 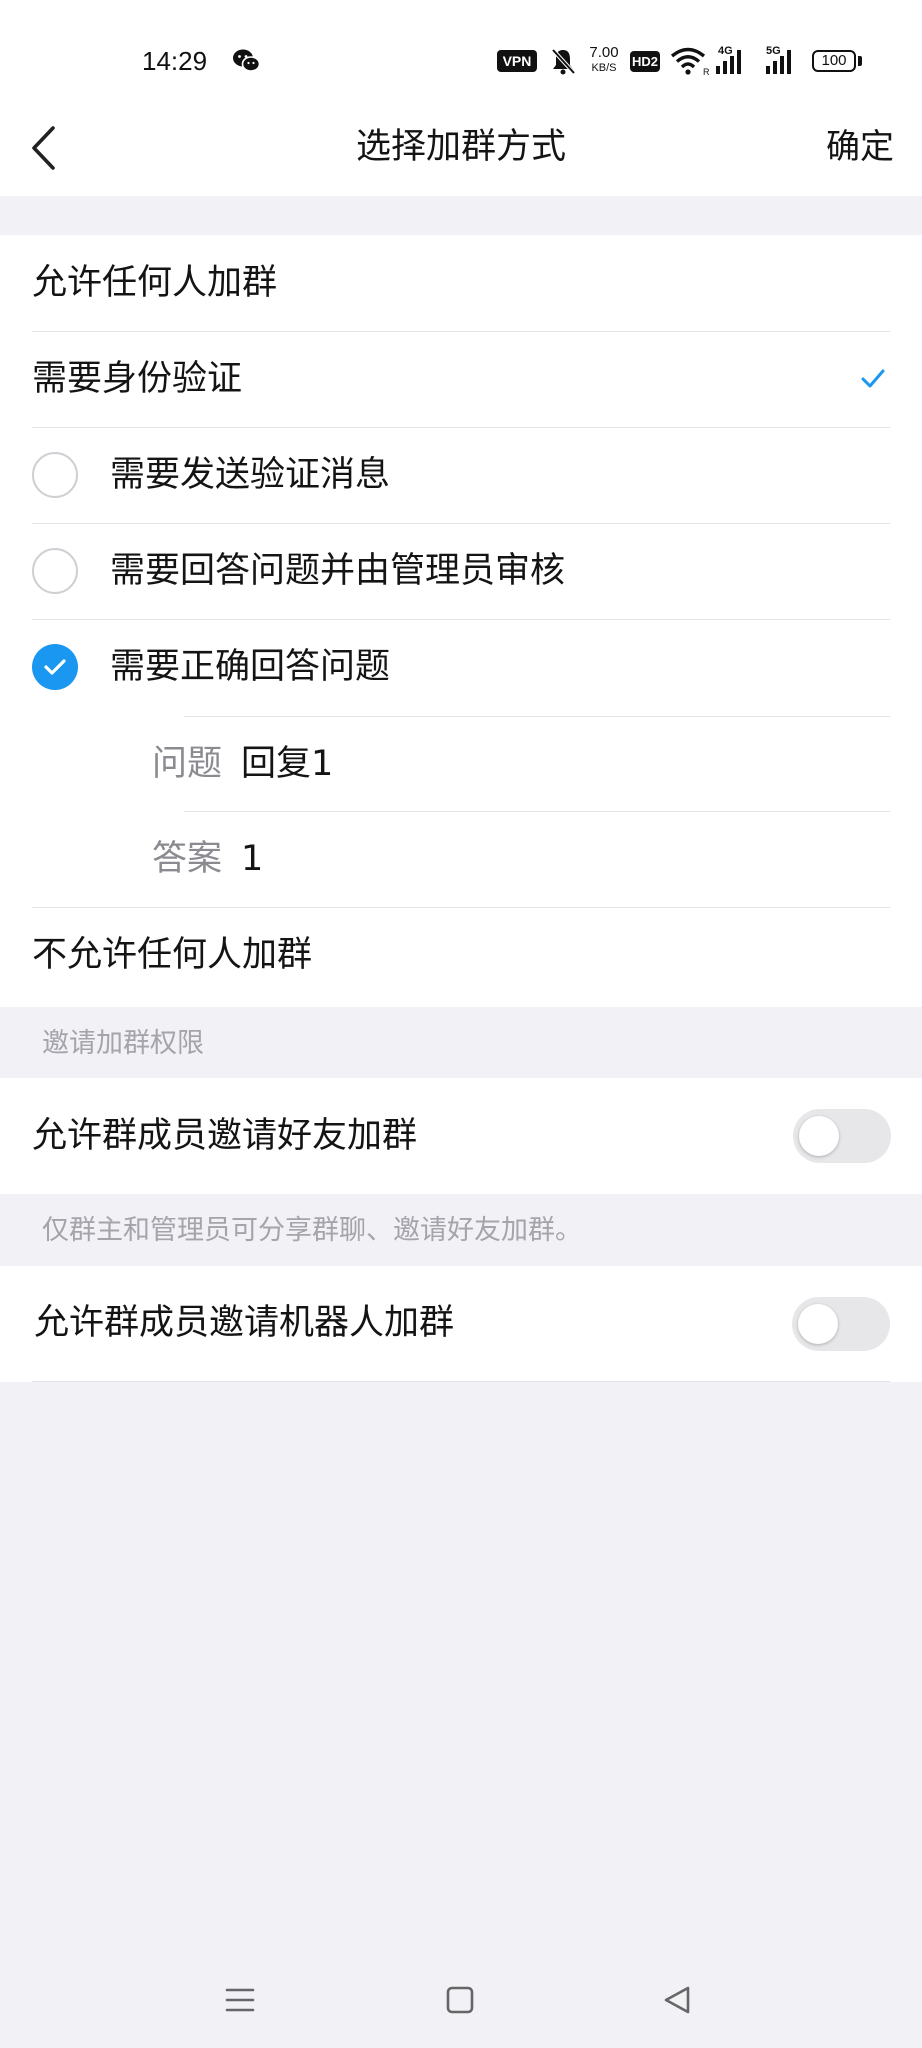 I want to click on invite-bots-toggle, so click(x=841, y=1324).